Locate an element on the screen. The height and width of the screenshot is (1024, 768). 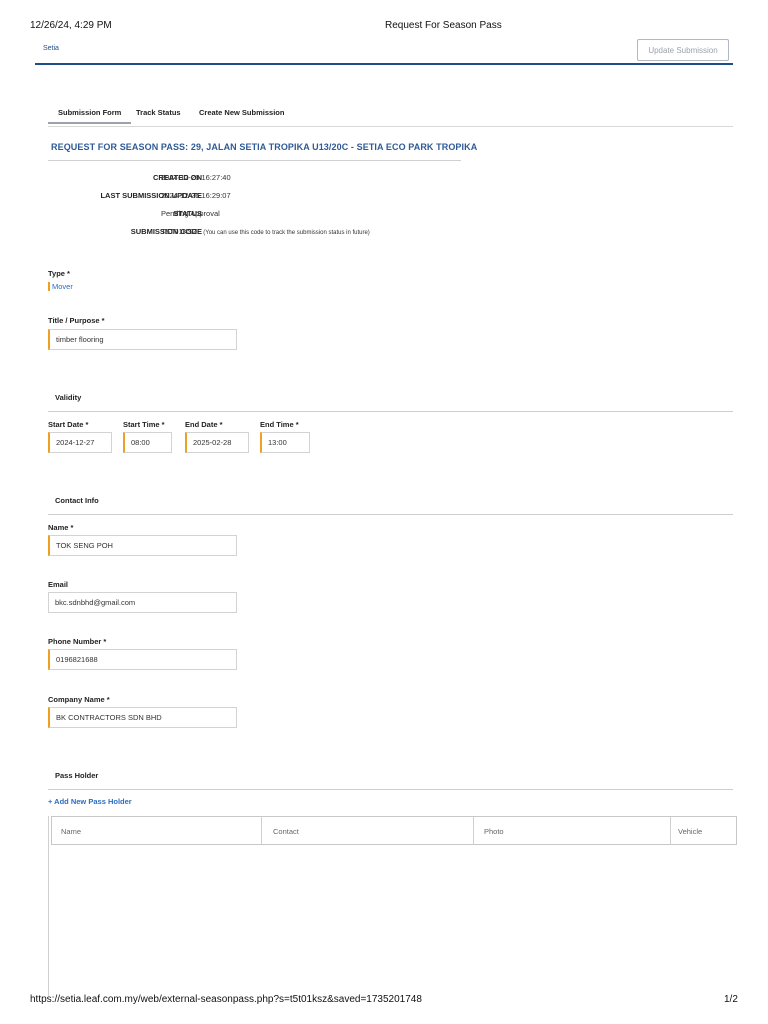
title-purpose-field: timber flooring is located at coordinates (142, 339).